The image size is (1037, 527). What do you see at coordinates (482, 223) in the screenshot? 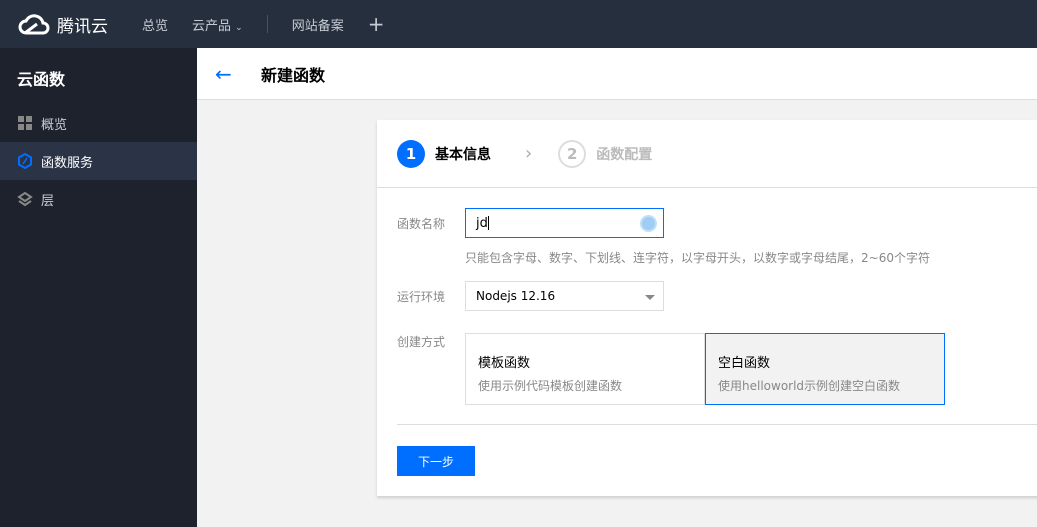
I see `function-name-value: jd` at bounding box center [482, 223].